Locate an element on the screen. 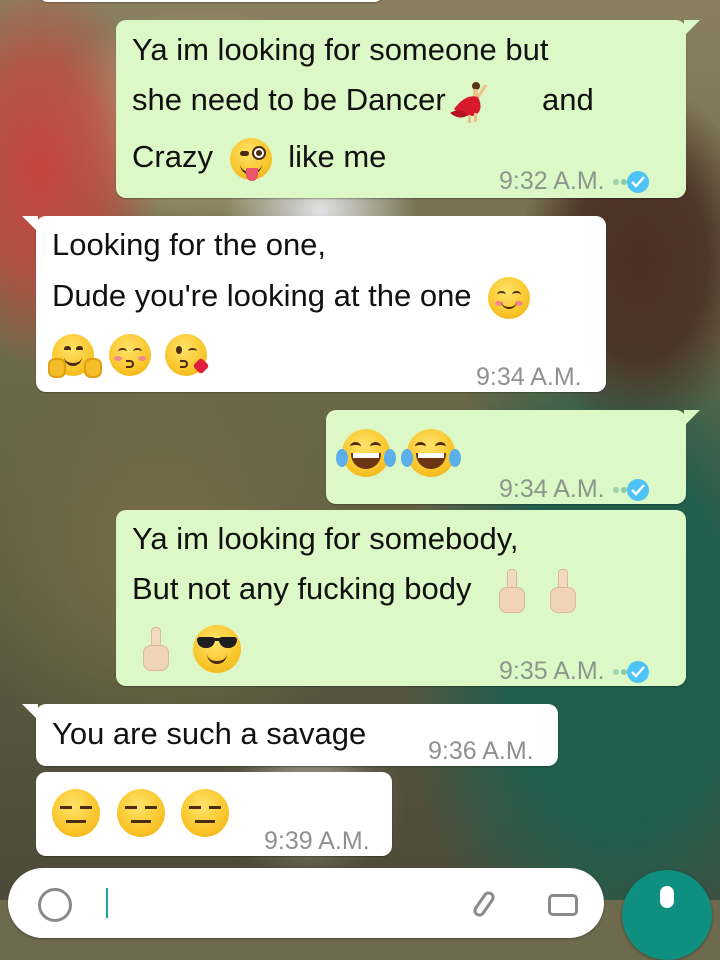  message-text: Dude you're looking at the one is located at coordinates (262, 295).